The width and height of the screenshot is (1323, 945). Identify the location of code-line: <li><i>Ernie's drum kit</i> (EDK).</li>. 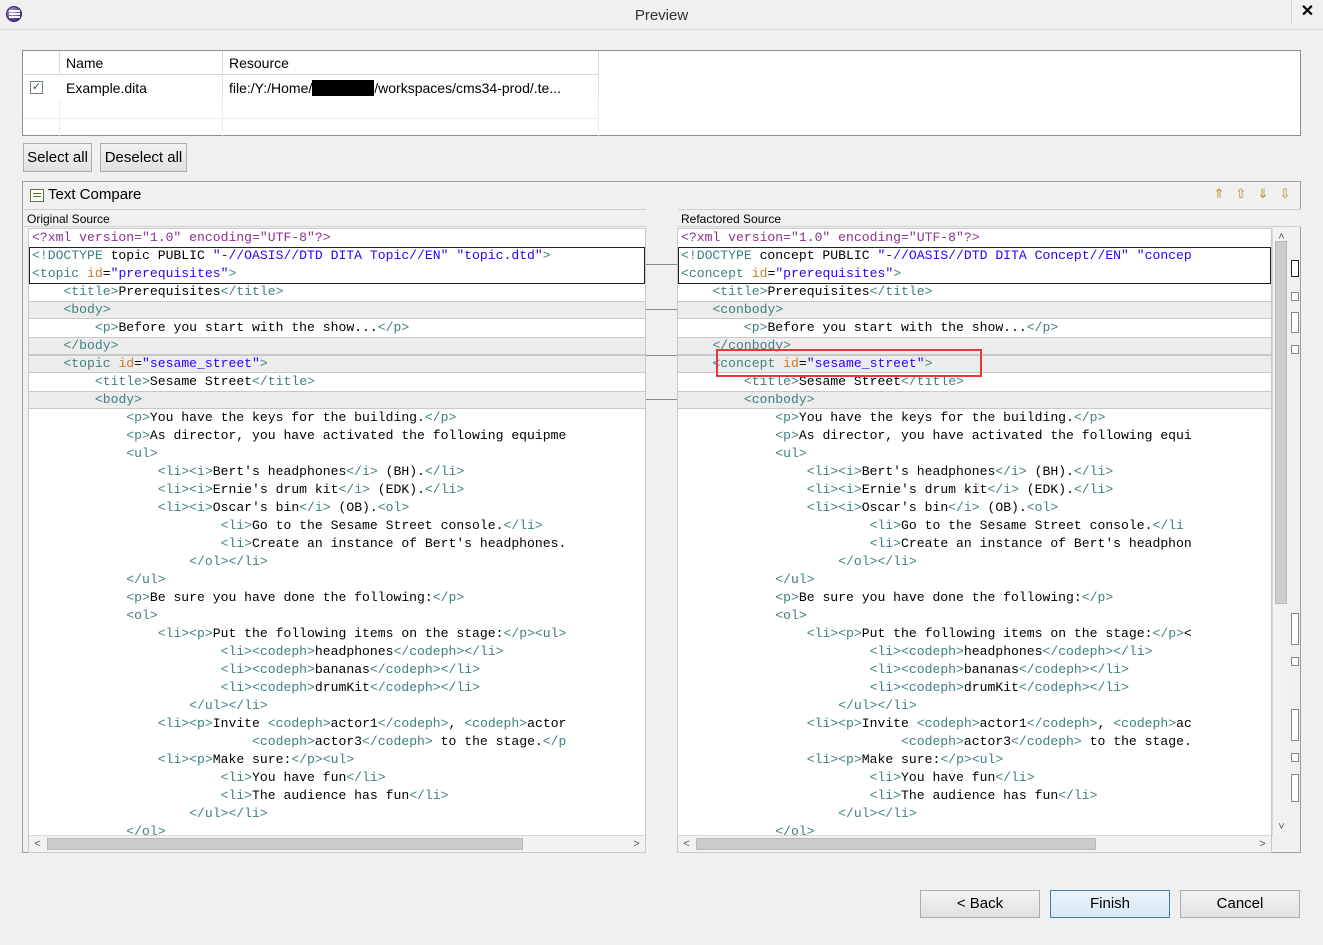
(960, 489).